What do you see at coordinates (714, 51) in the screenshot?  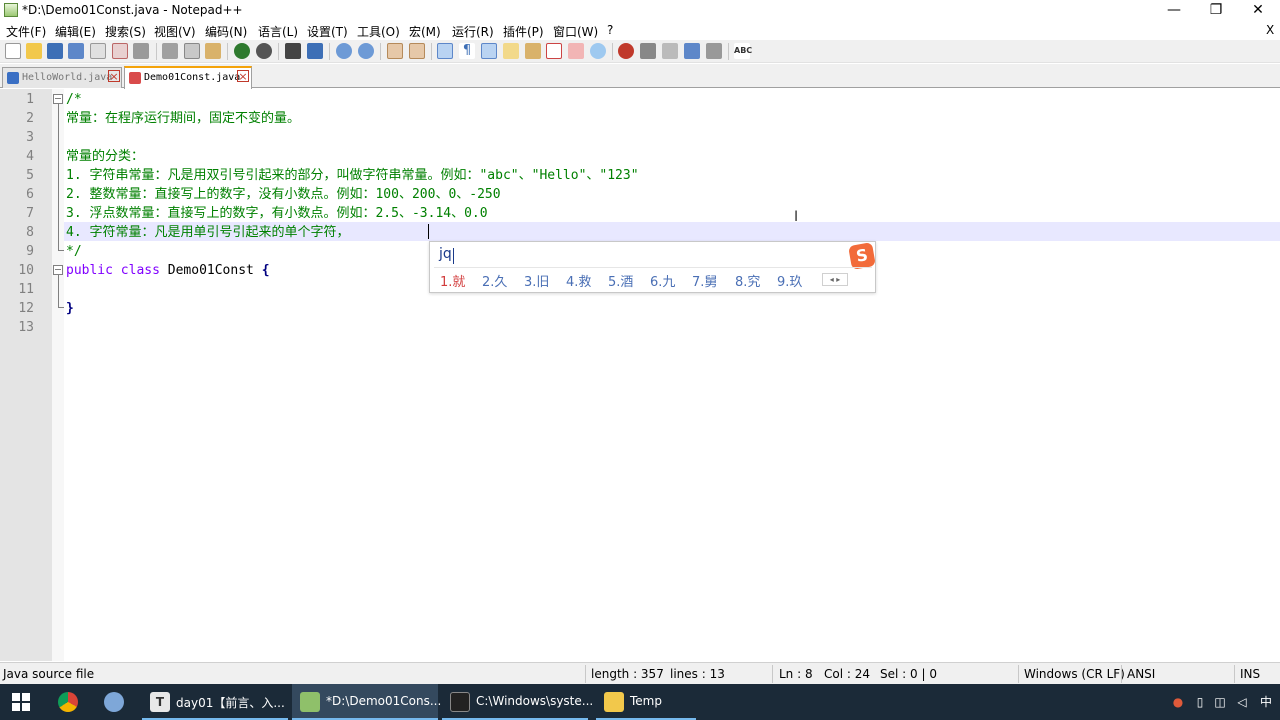 I see `save-macro-icon` at bounding box center [714, 51].